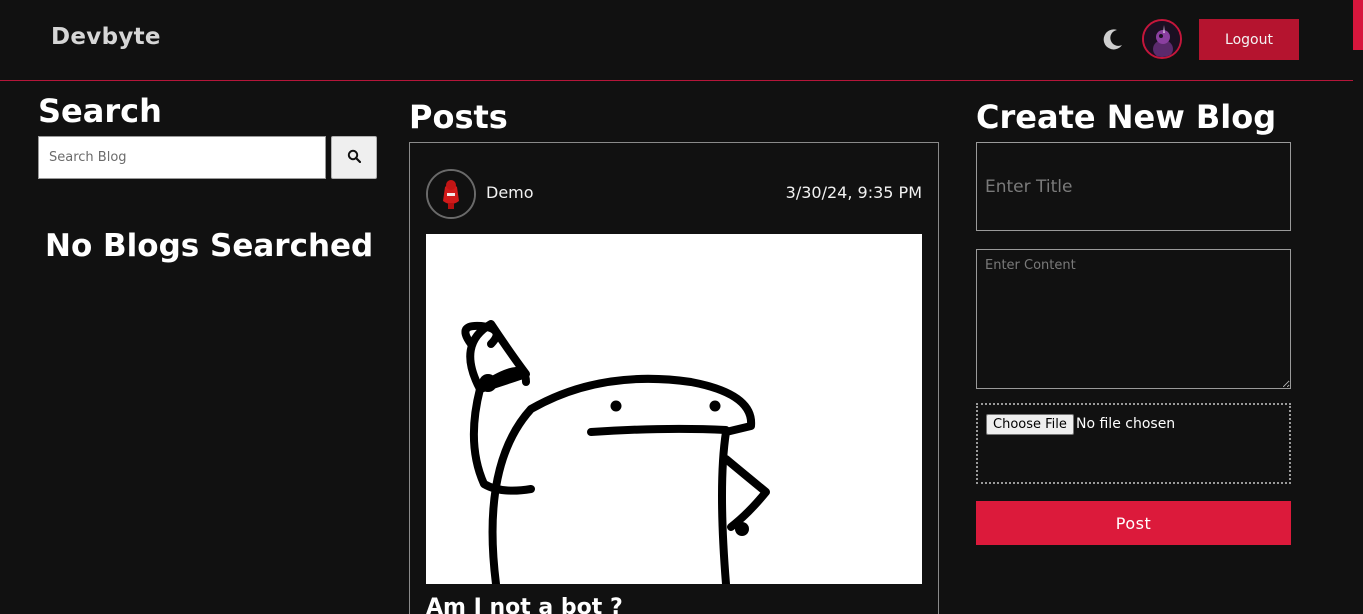 The height and width of the screenshot is (614, 1363). I want to click on user-avatar, so click(1162, 39).